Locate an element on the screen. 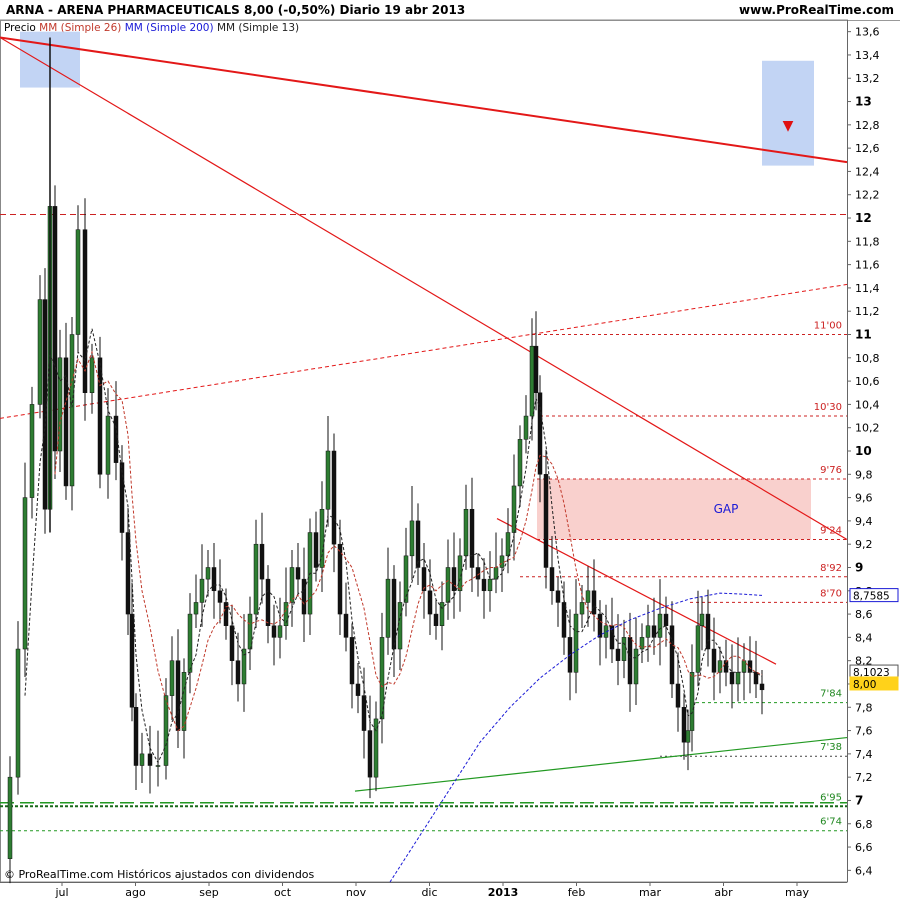 Image resolution: width=900 pixels, height=900 pixels. level-label: 6'95 is located at coordinates (831, 797).